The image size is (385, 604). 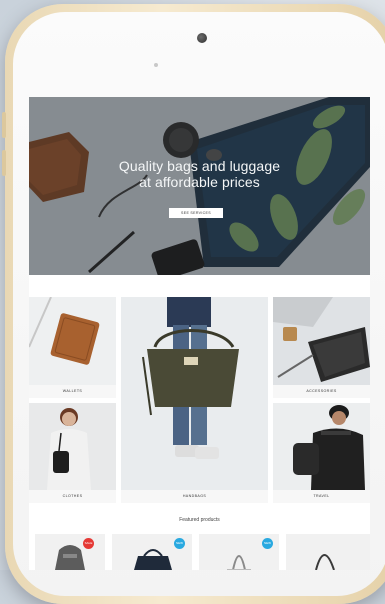 I want to click on category-clothes: CLOTHES, so click(x=72, y=453).